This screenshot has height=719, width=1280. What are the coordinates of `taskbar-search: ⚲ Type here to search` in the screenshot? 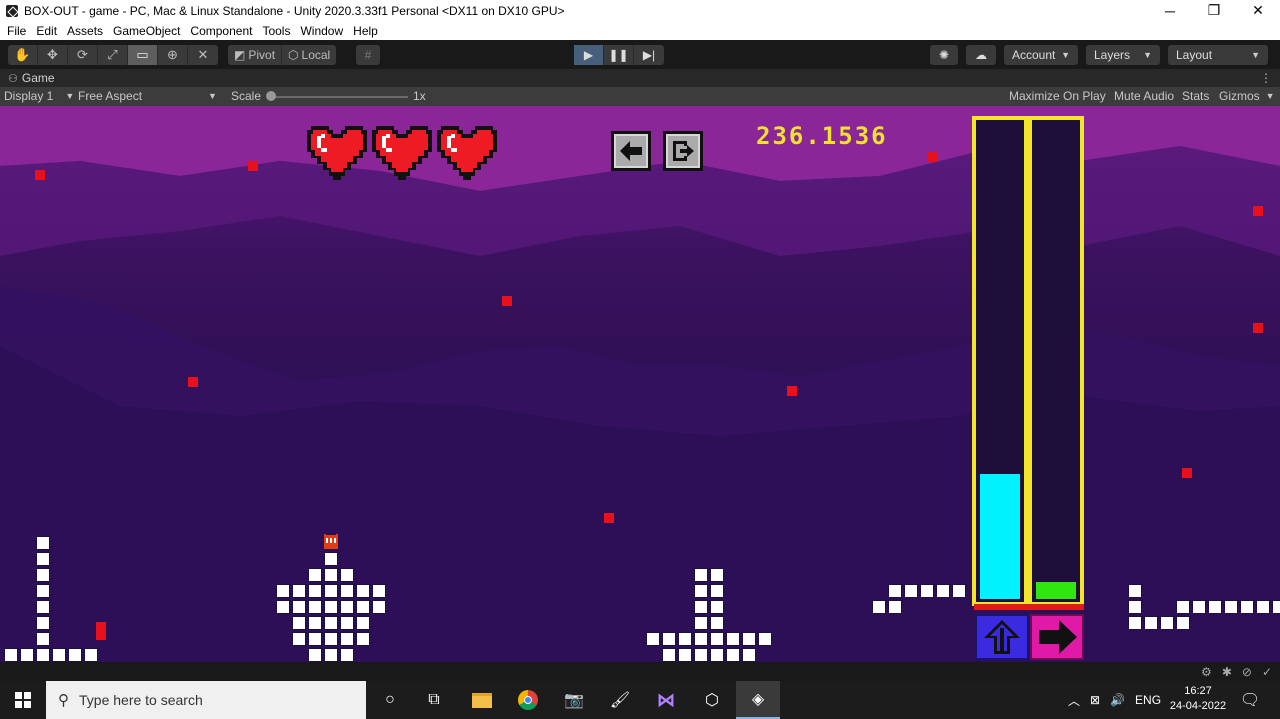 It's located at (206, 700).